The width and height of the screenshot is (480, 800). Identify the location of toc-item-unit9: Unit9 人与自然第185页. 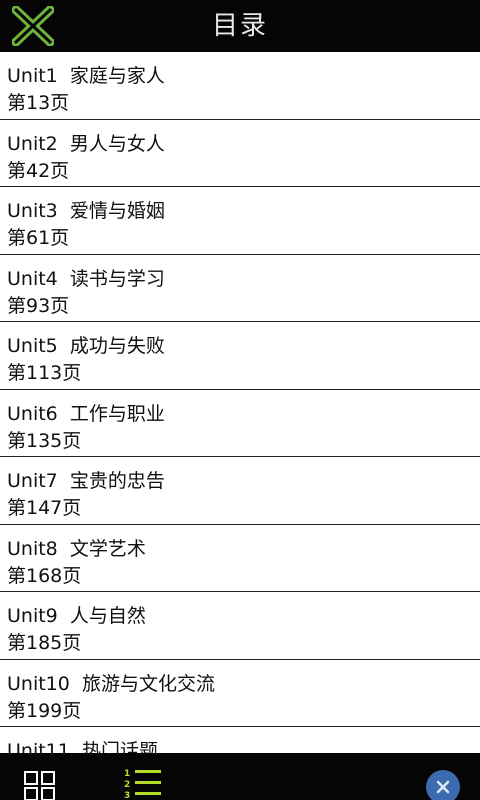
(240, 626).